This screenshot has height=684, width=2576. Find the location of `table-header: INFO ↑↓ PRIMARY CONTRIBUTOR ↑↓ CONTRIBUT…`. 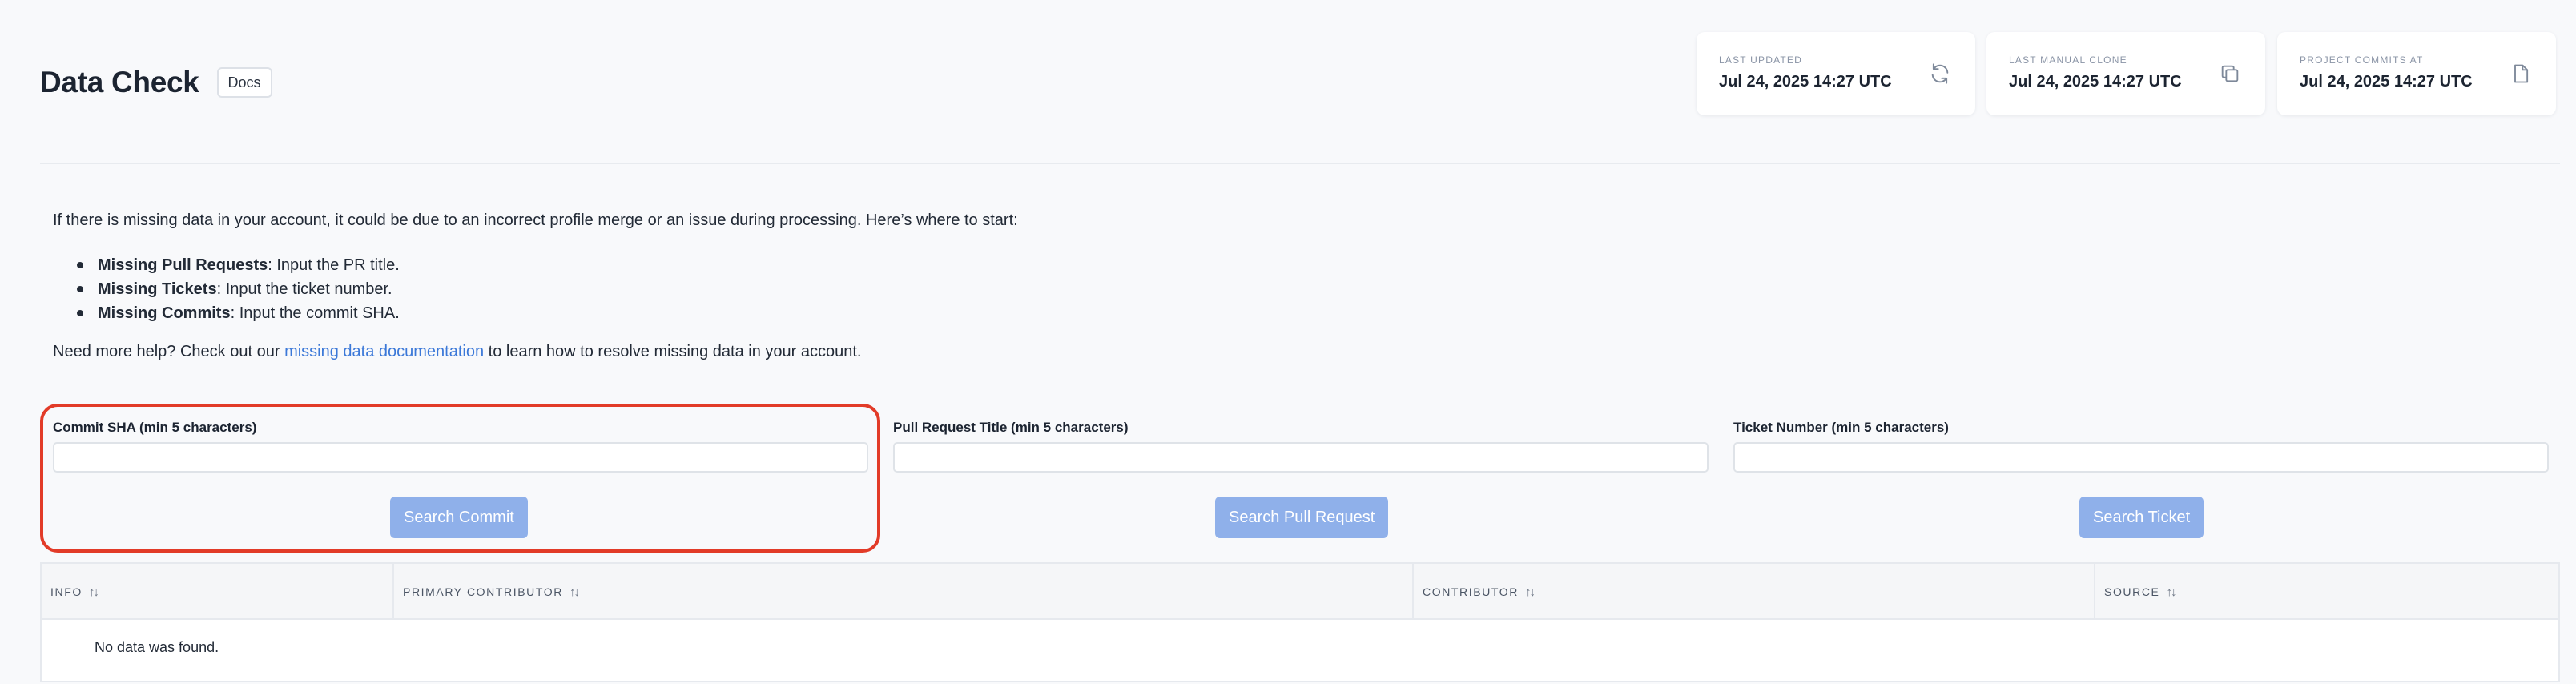

table-header: INFO ↑↓ PRIMARY CONTRIBUTOR ↑↓ CONTRIBUT… is located at coordinates (1300, 592).